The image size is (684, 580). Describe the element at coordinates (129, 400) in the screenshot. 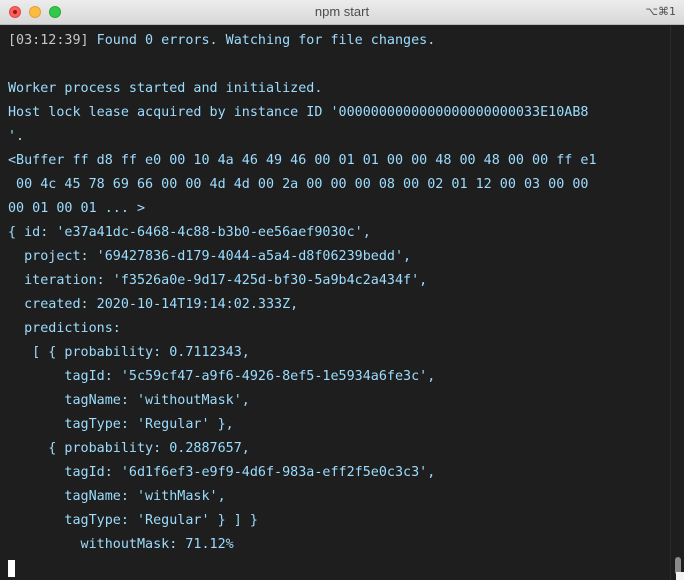

I see `terminal-line: tagName: 'withoutMask',` at that location.